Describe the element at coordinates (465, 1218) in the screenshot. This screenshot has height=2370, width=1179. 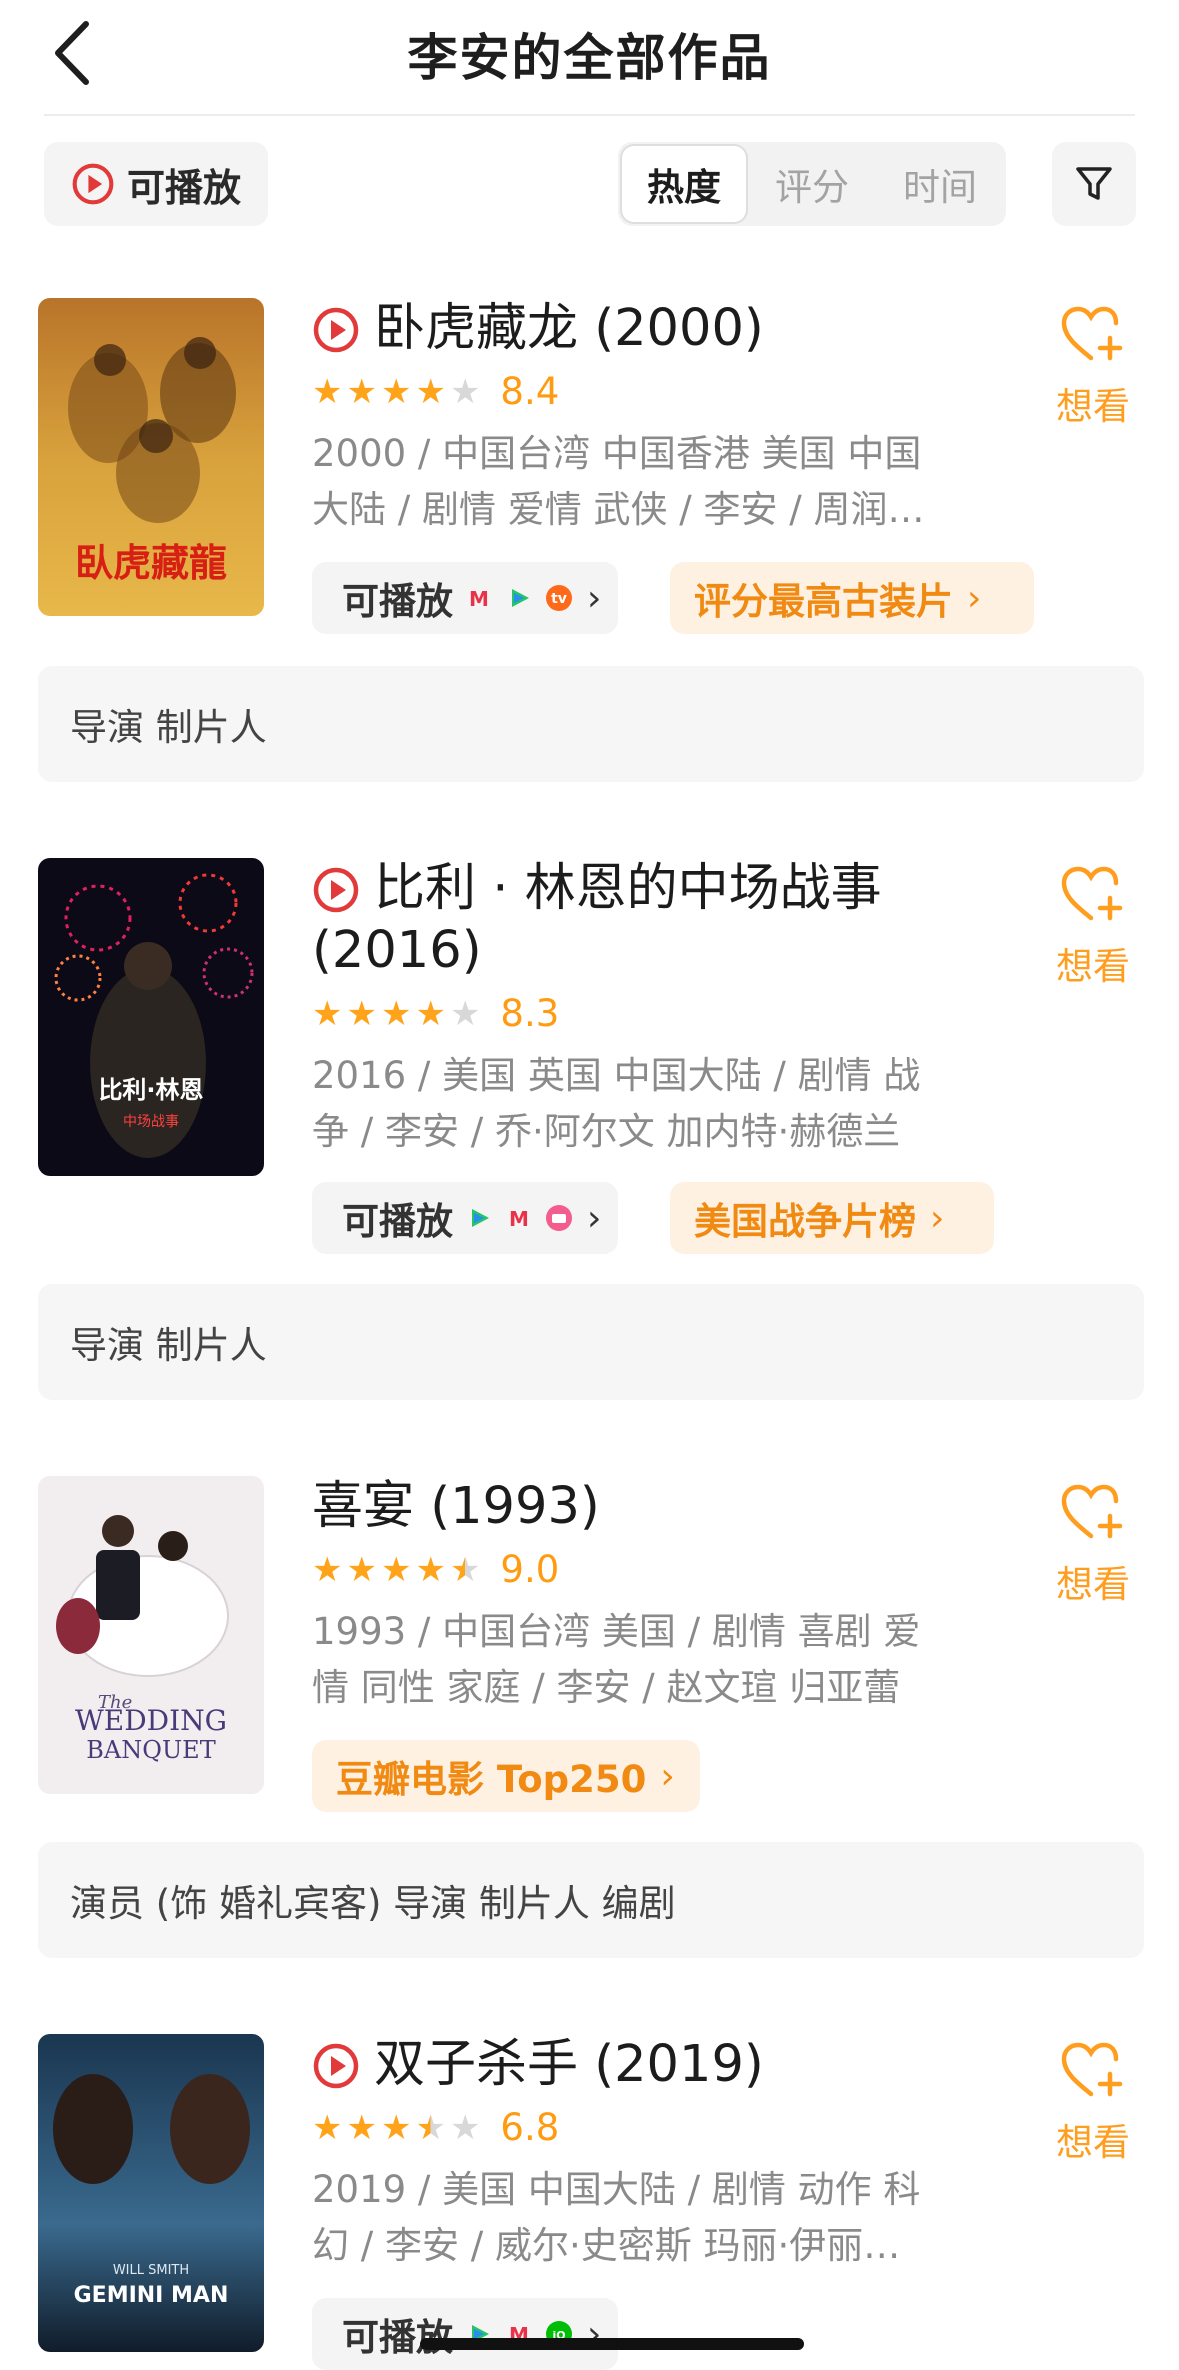
I see `playable-pill: 可播放 M ›` at that location.